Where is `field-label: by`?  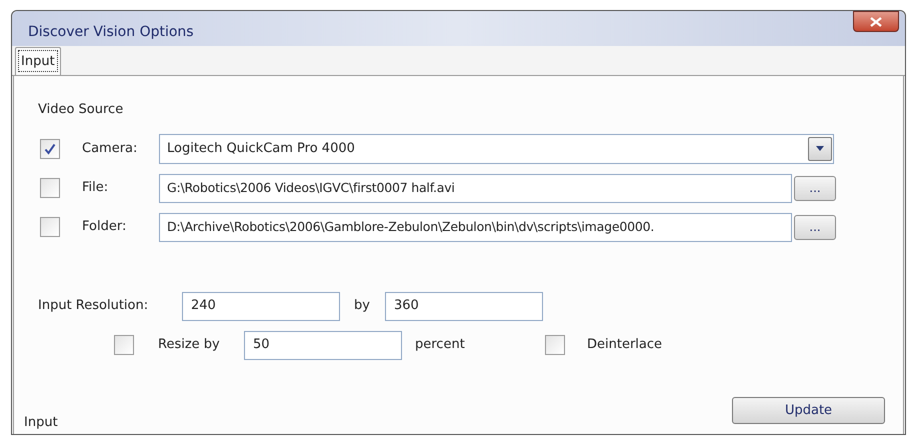 field-label: by is located at coordinates (362, 306).